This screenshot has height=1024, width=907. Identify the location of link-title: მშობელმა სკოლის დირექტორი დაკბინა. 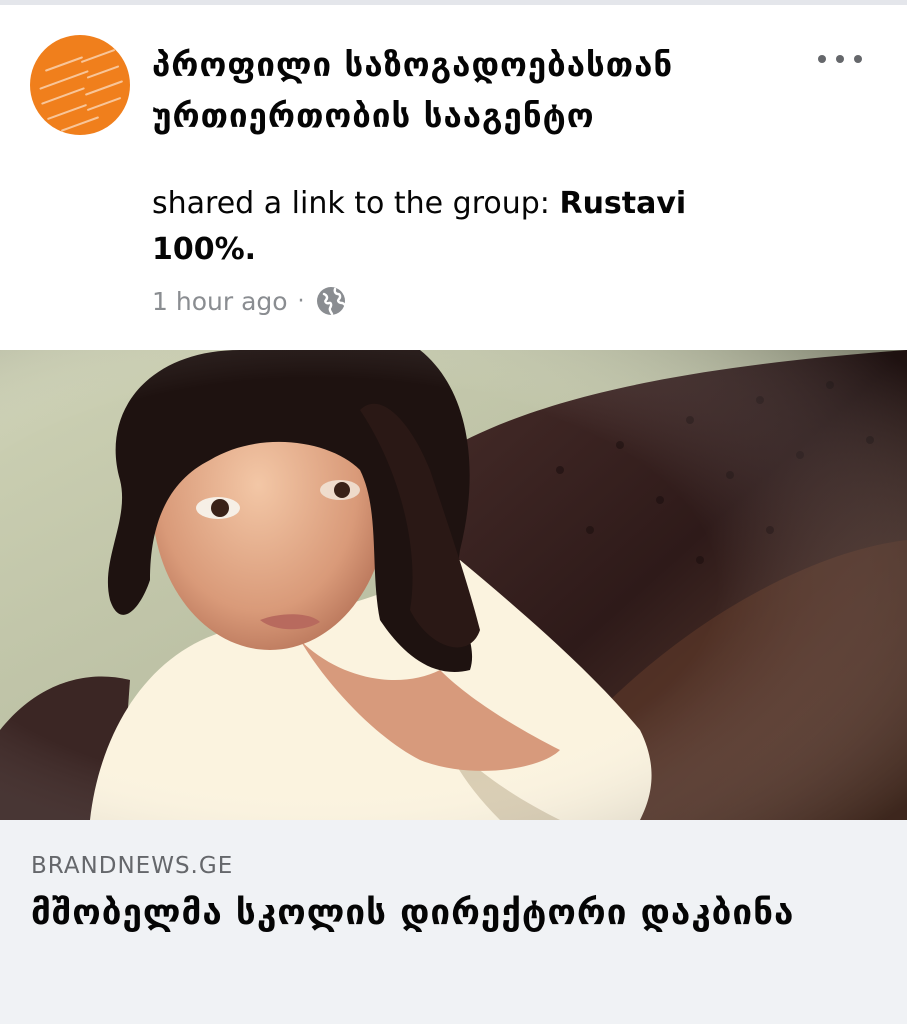
(451, 913).